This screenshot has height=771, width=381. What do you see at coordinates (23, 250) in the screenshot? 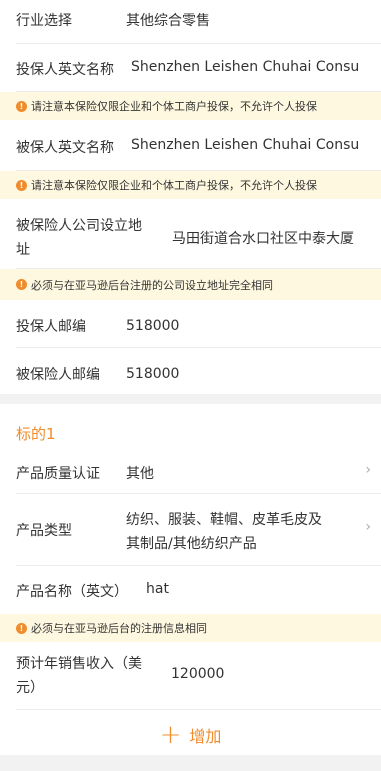
I see `insured-address-label-line2: 址` at bounding box center [23, 250].